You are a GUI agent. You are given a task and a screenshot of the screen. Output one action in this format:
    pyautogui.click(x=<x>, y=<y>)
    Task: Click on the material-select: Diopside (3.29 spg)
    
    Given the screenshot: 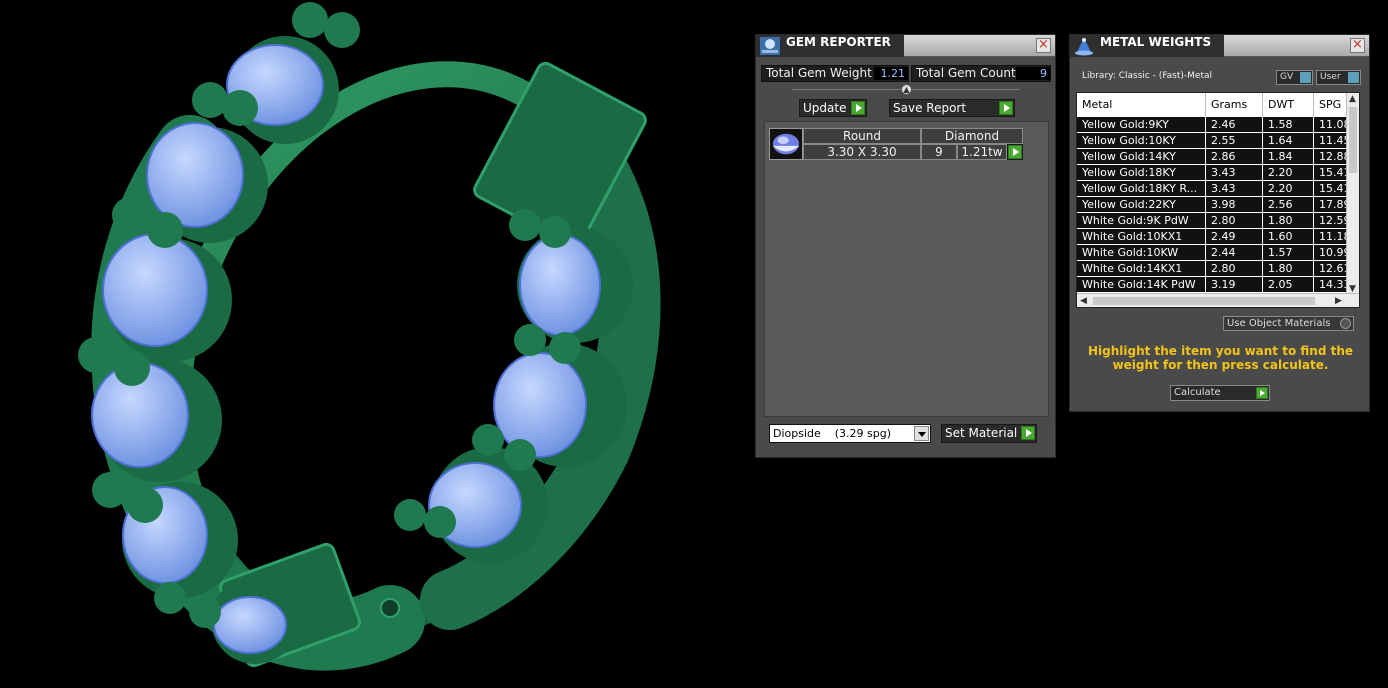 What is the action you would take?
    pyautogui.click(x=850, y=433)
    